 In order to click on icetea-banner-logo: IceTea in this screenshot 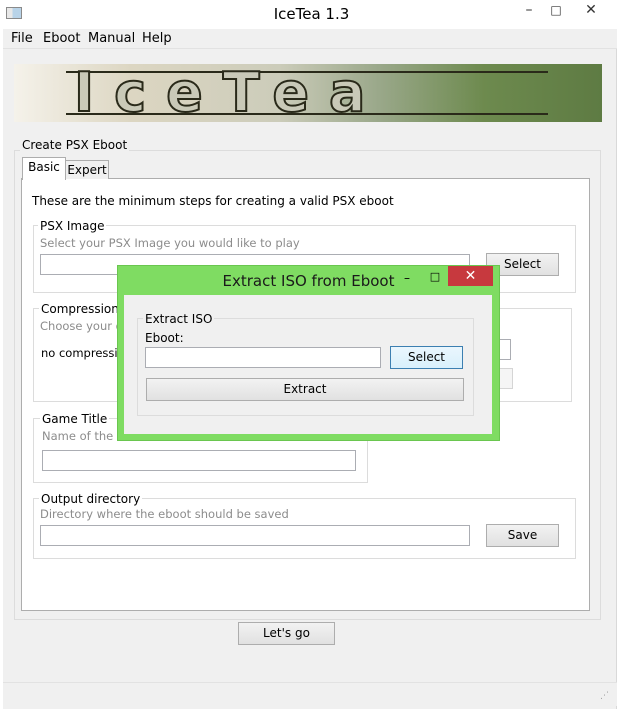, I will do `click(308, 93)`.